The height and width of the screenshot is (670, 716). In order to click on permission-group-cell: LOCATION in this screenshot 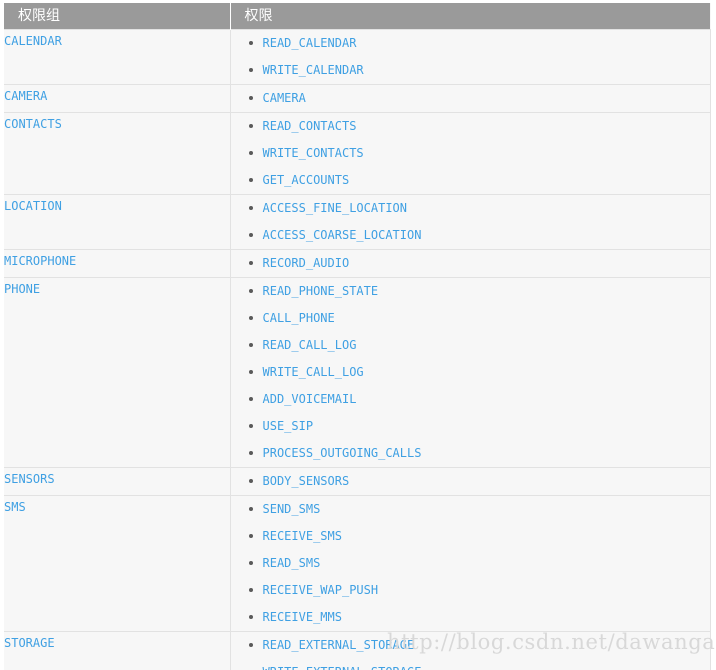, I will do `click(117, 222)`.